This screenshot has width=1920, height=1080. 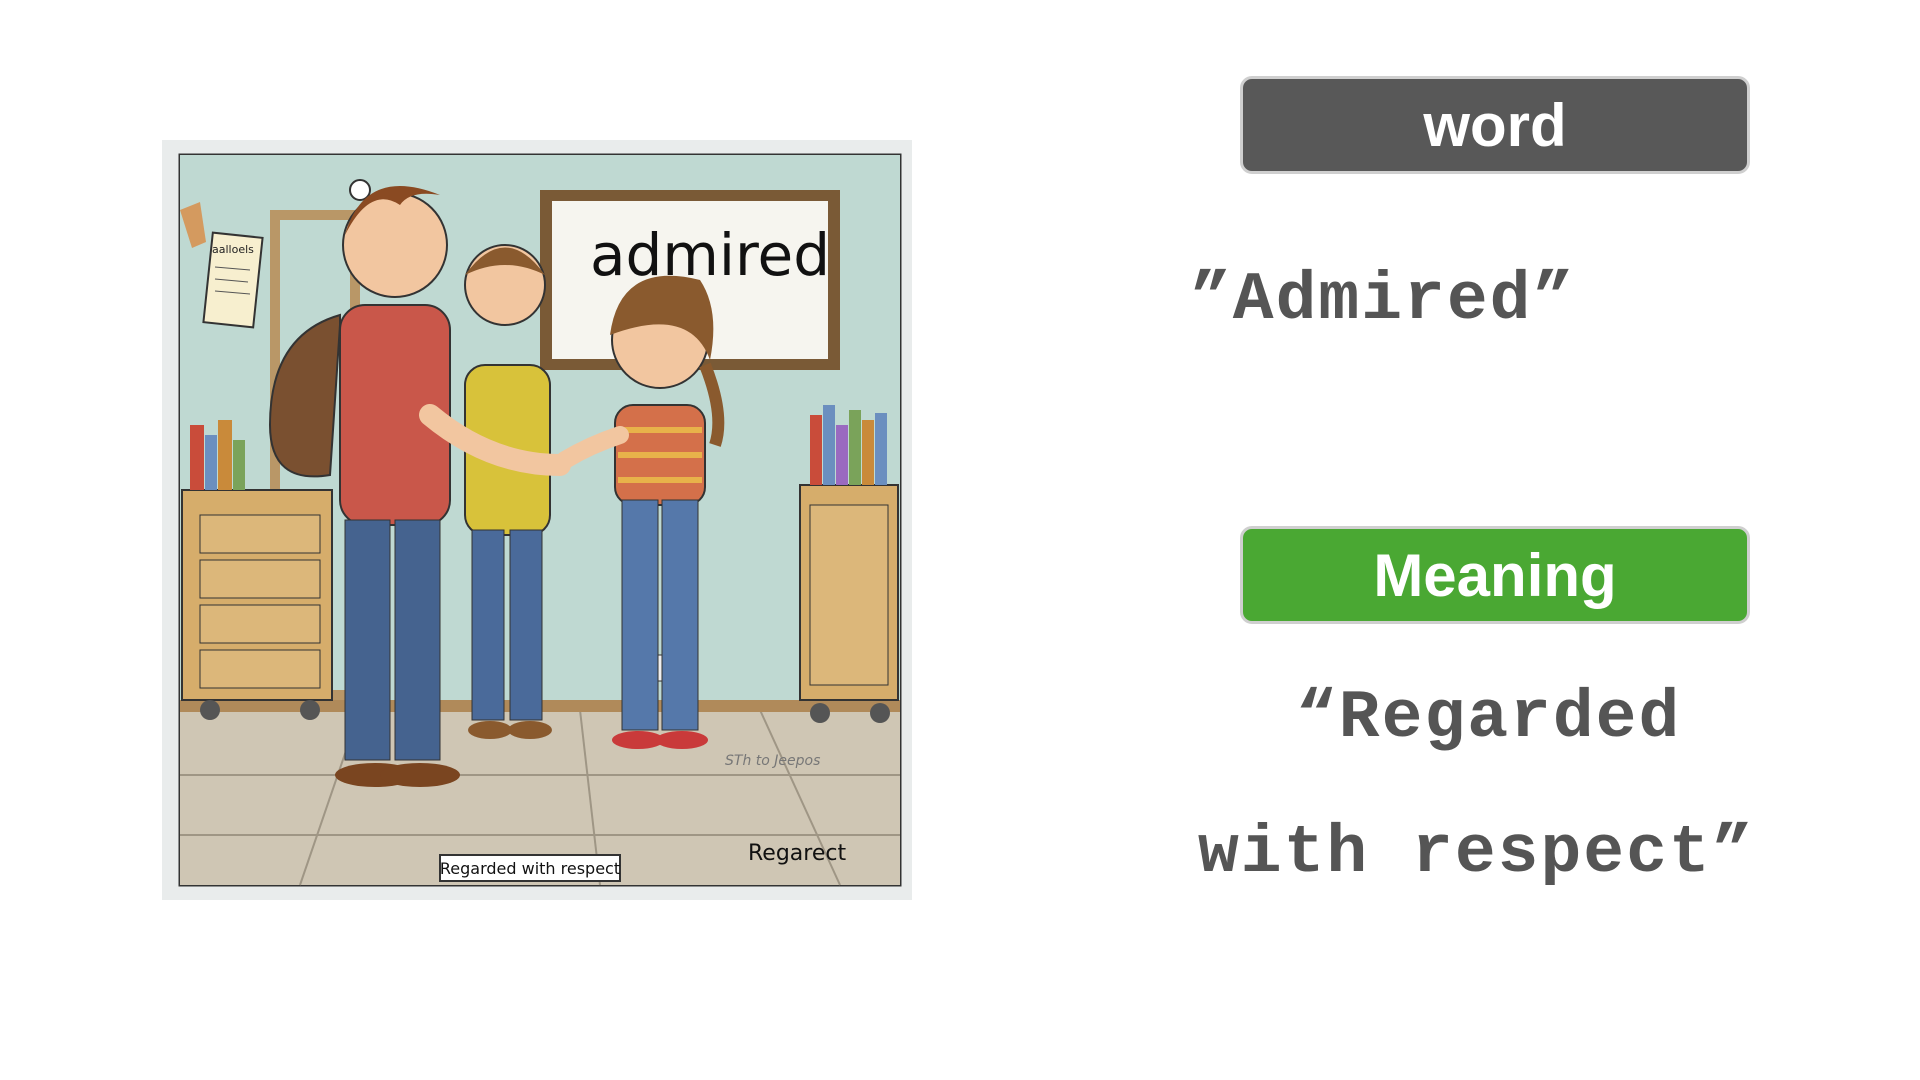 What do you see at coordinates (797, 853) in the screenshot?
I see `corner-text: Regarect` at bounding box center [797, 853].